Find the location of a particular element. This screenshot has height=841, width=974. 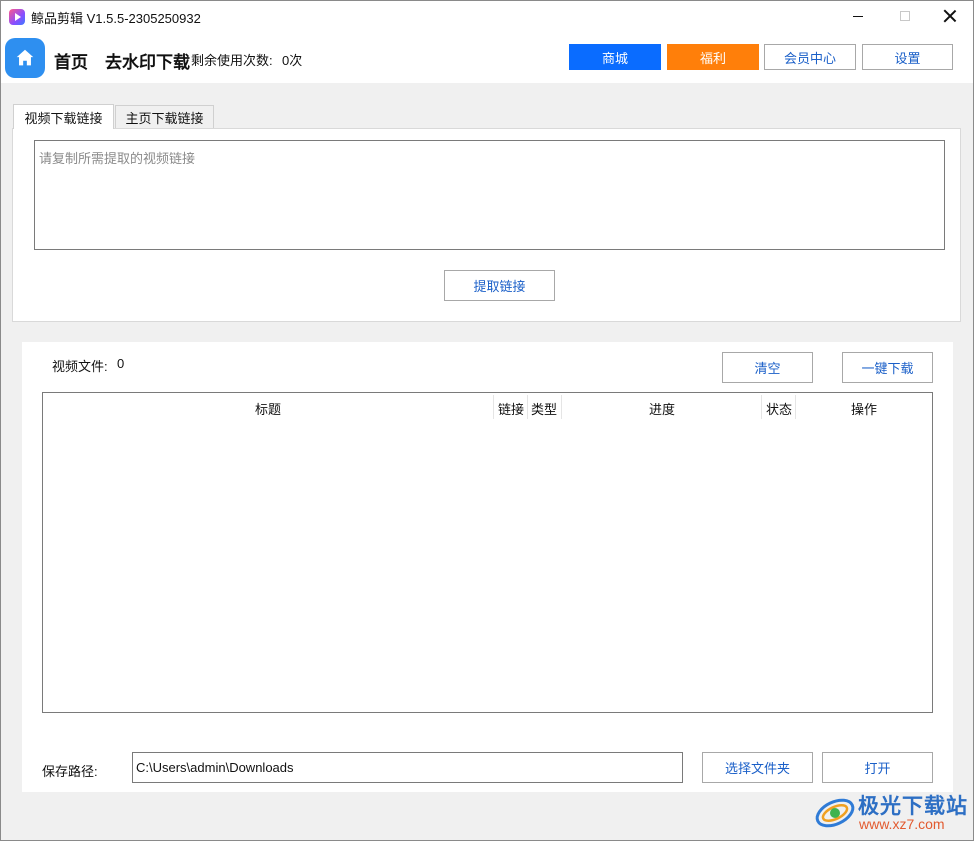

download-all-button: 一键下载 is located at coordinates (887, 367).